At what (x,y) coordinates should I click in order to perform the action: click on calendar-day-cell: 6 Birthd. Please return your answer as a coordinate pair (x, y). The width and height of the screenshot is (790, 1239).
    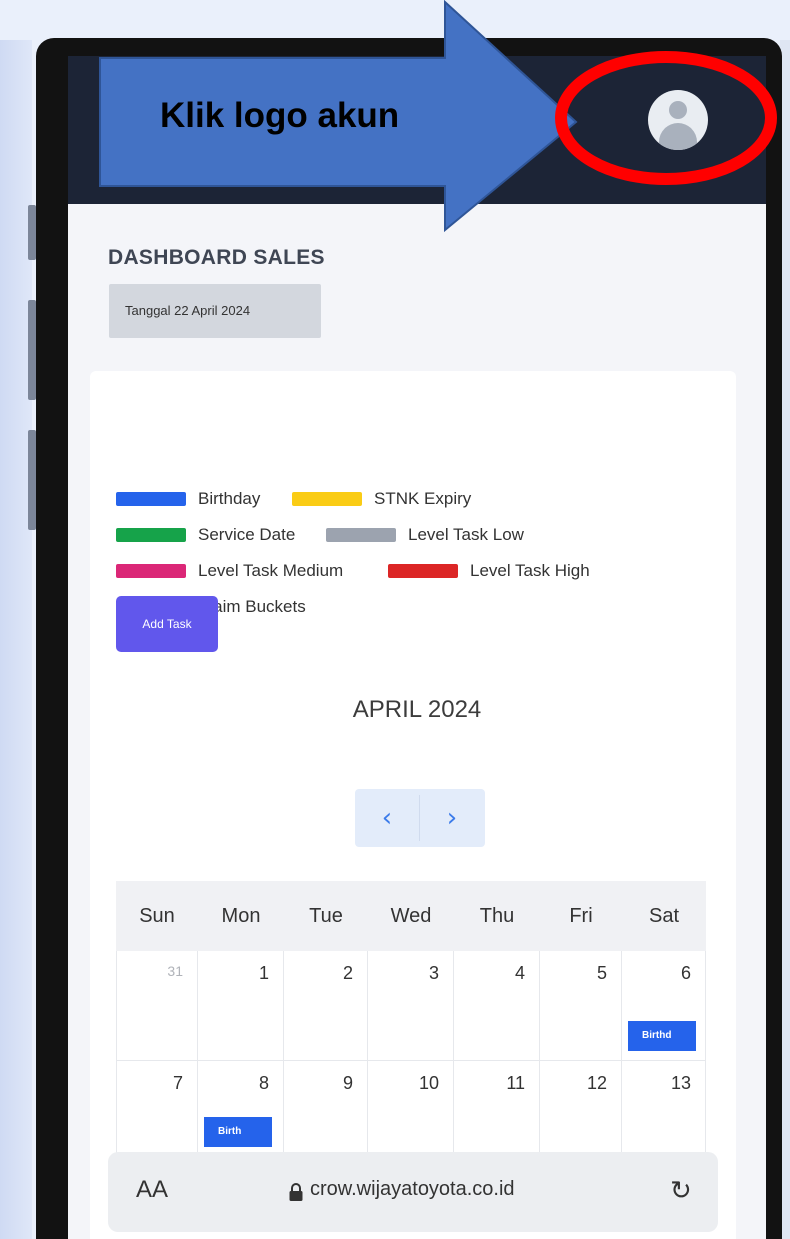
    Looking at the image, I should click on (664, 1006).